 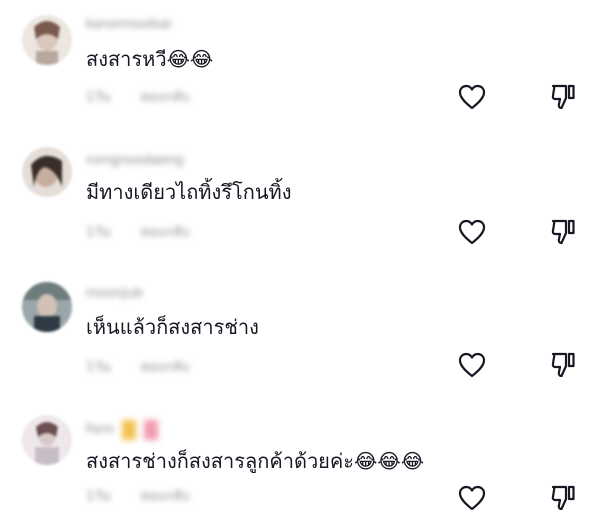 What do you see at coordinates (128, 25) in the screenshot?
I see `comment-username: kanomsodsai` at bounding box center [128, 25].